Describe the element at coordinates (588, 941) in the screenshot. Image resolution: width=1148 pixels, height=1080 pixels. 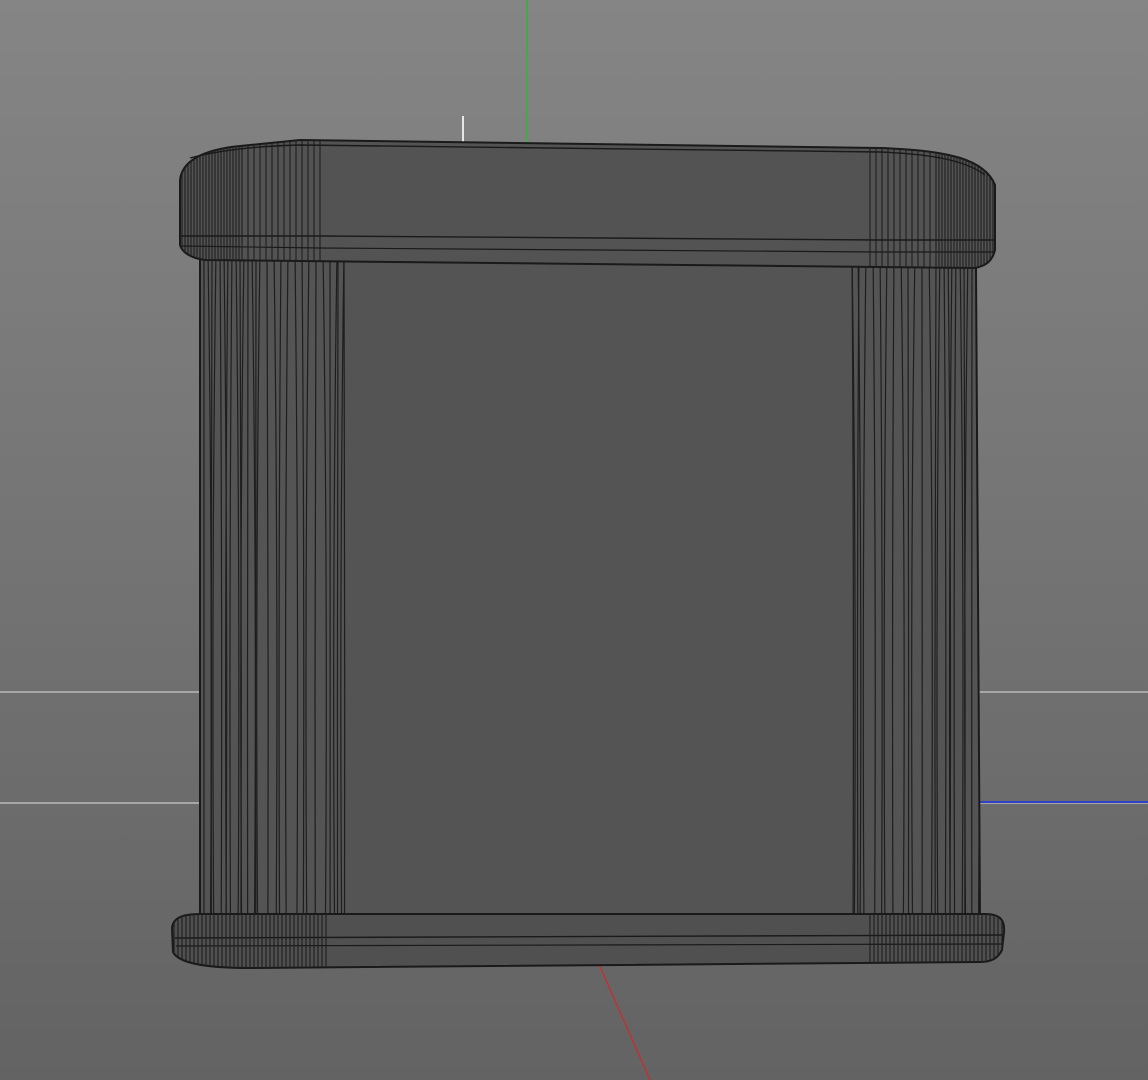
I see `container-base-rim` at that location.